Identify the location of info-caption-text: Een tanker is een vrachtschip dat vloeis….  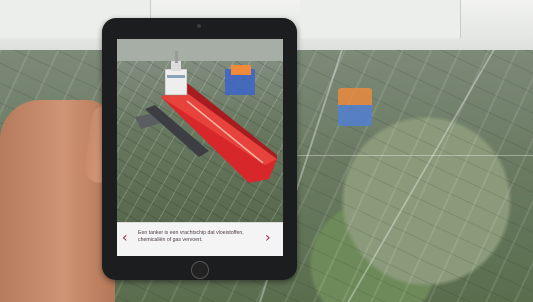
(191, 236).